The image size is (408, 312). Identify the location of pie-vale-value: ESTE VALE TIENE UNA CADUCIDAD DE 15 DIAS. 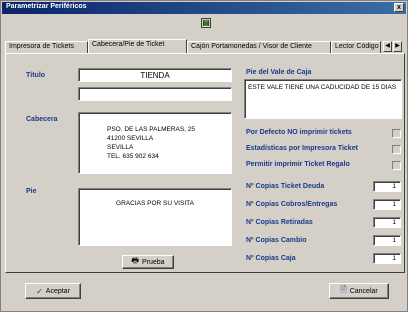
(322, 87).